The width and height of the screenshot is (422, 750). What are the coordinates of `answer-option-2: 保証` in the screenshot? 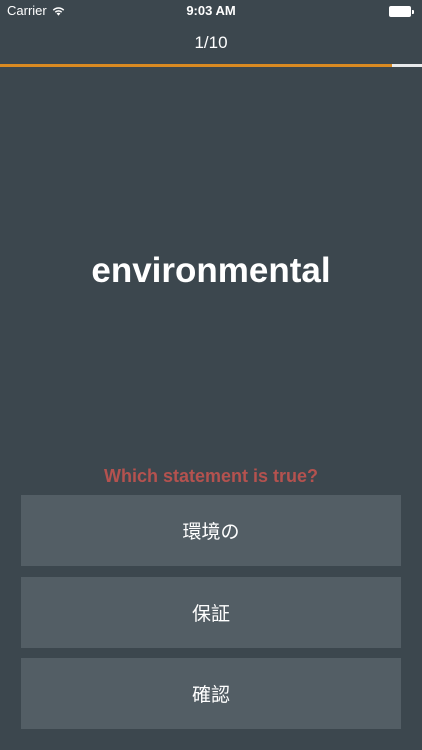 It's located at (211, 612).